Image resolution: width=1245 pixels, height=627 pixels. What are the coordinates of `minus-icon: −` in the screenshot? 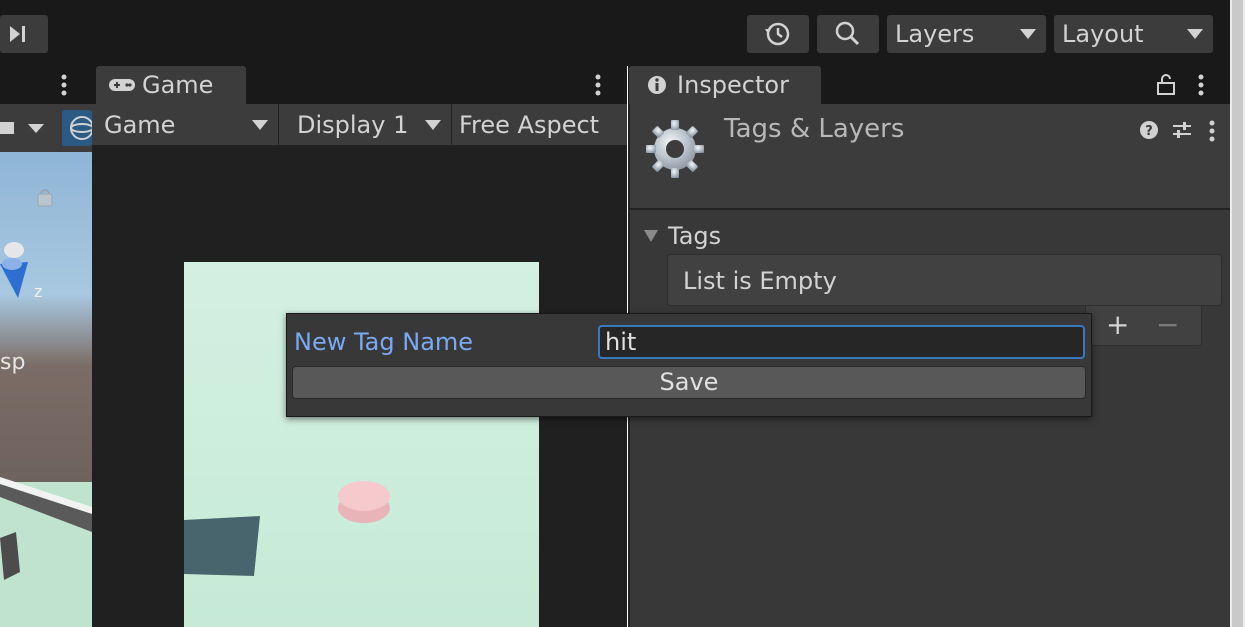 It's located at (1168, 324).